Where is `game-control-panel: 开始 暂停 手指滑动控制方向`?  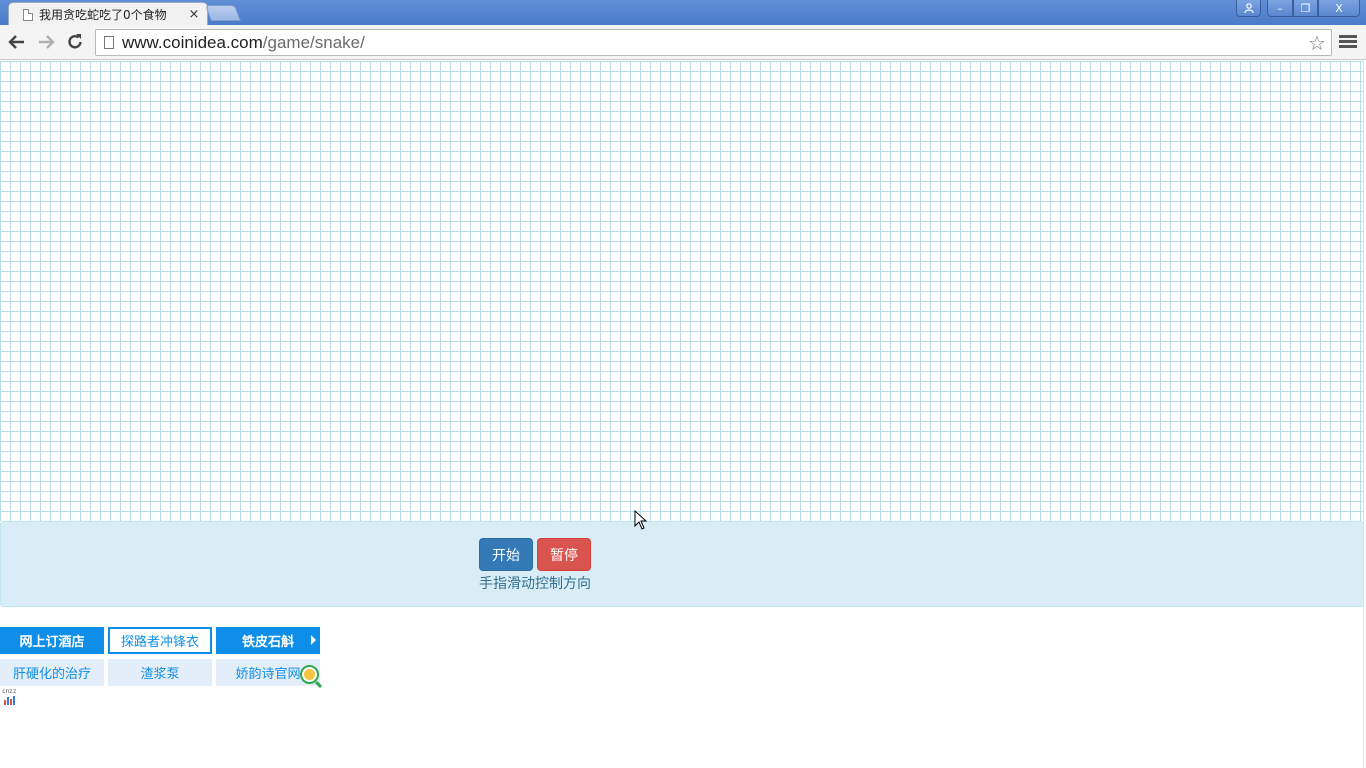 game-control-panel: 开始 暂停 手指滑动控制方向 is located at coordinates (682, 564).